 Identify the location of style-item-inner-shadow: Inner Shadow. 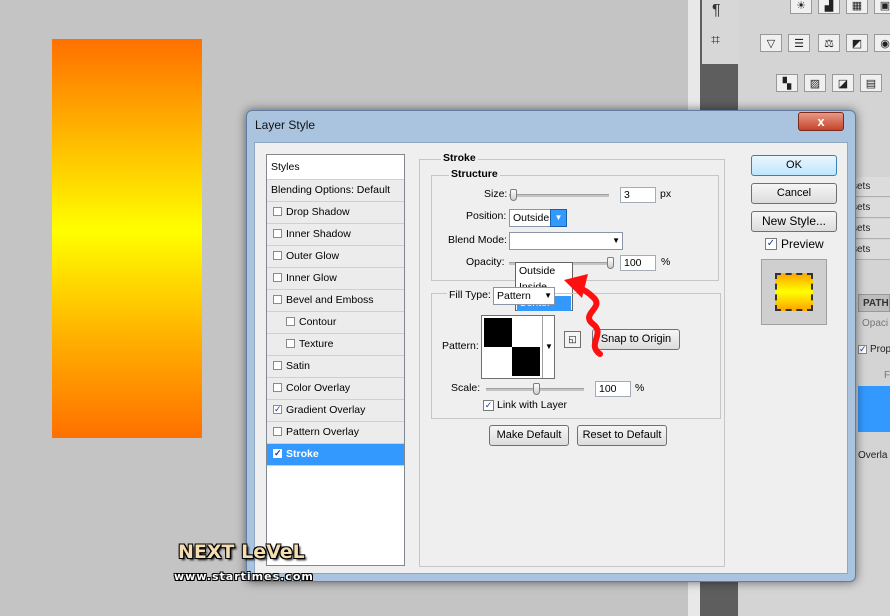
(335, 235).